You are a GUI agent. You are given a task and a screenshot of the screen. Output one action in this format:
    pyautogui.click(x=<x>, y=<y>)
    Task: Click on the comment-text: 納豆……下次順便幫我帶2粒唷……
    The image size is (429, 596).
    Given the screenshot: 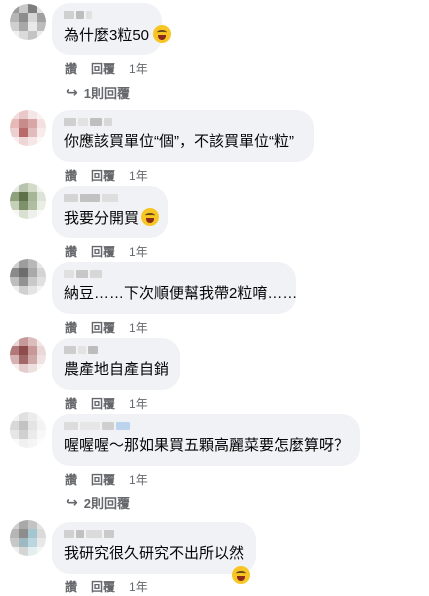 What is the action you would take?
    pyautogui.click(x=181, y=293)
    